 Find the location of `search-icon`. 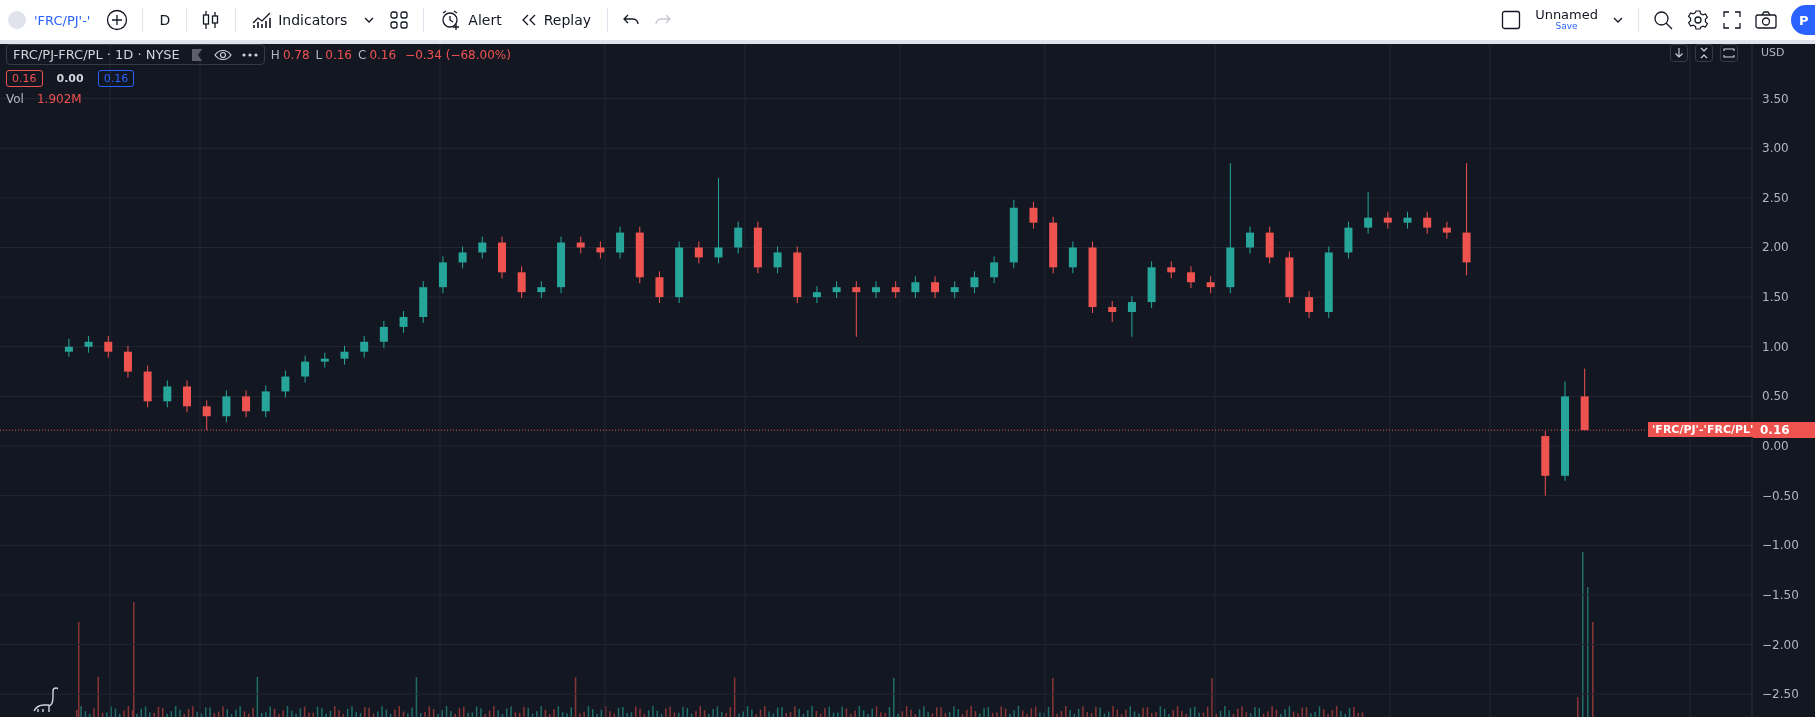

search-icon is located at coordinates (1663, 20).